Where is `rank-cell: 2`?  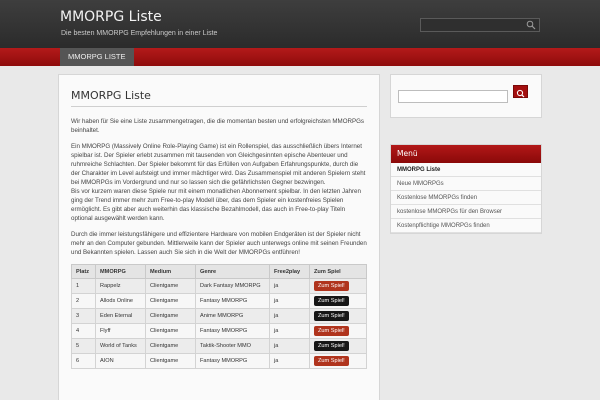
rank-cell: 2 is located at coordinates (83, 301).